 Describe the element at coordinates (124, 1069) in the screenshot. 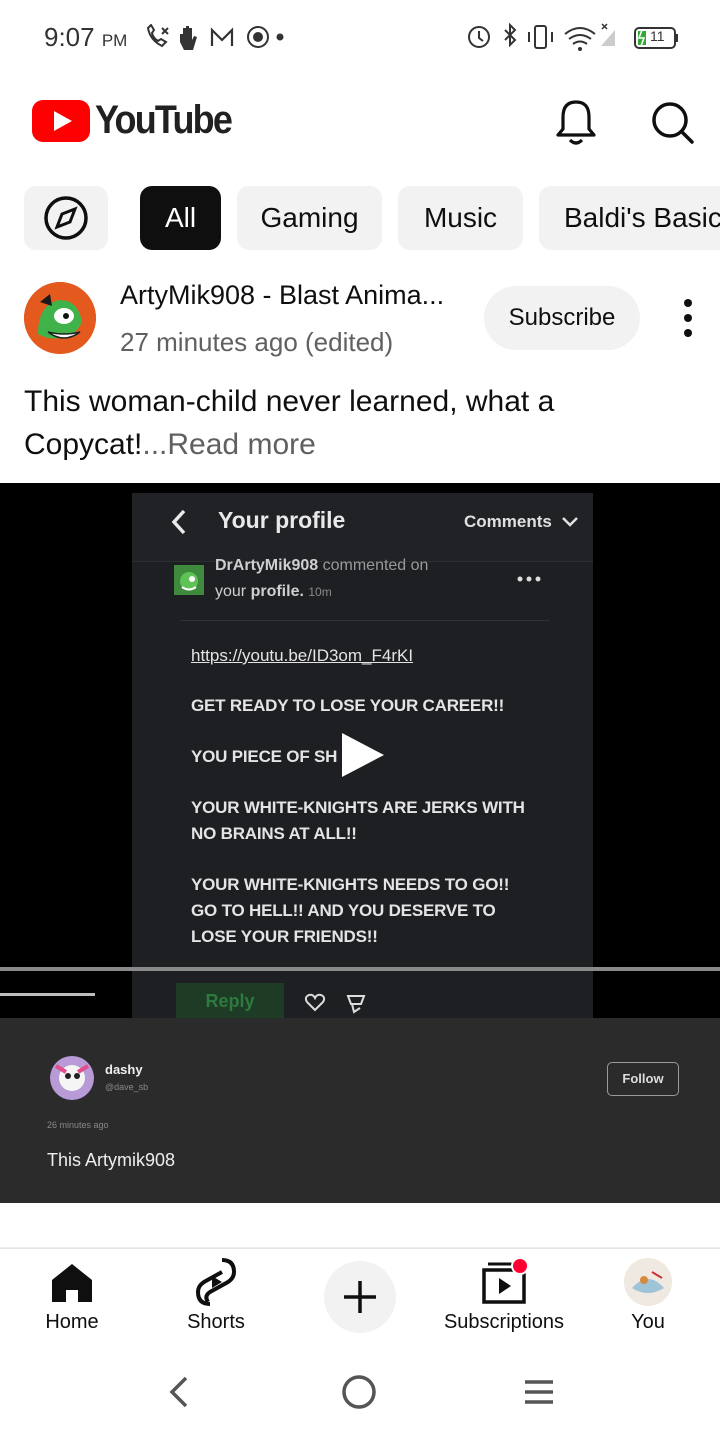

I see `dashy-username: dashy` at that location.